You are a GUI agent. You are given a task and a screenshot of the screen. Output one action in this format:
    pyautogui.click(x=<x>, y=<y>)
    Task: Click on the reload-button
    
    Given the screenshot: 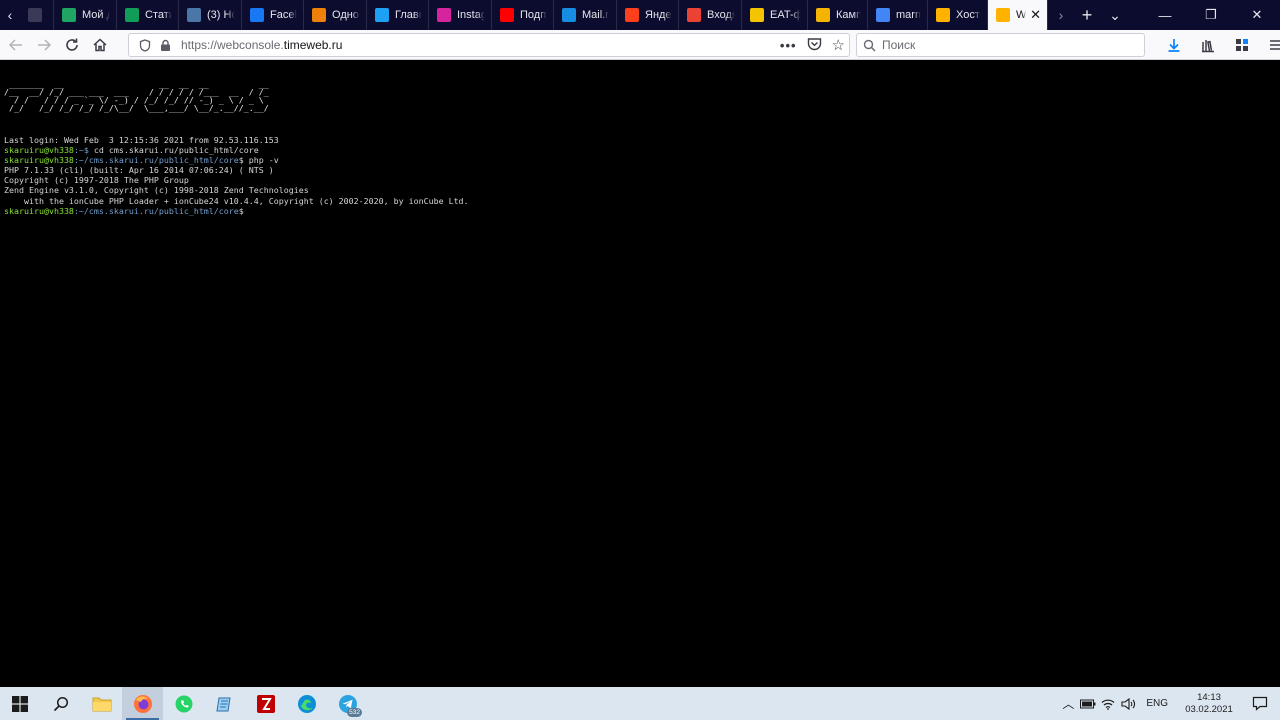 What is the action you would take?
    pyautogui.click(x=72, y=45)
    